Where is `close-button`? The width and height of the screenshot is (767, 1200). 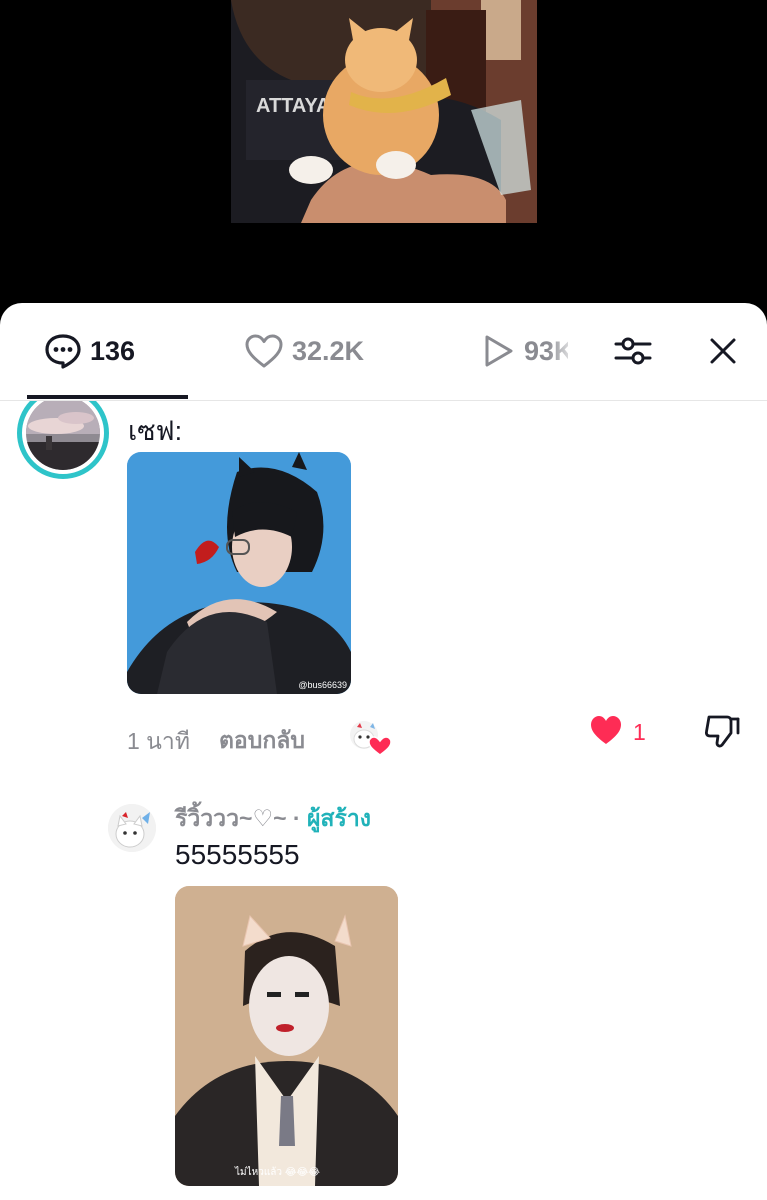 close-button is located at coordinates (723, 353).